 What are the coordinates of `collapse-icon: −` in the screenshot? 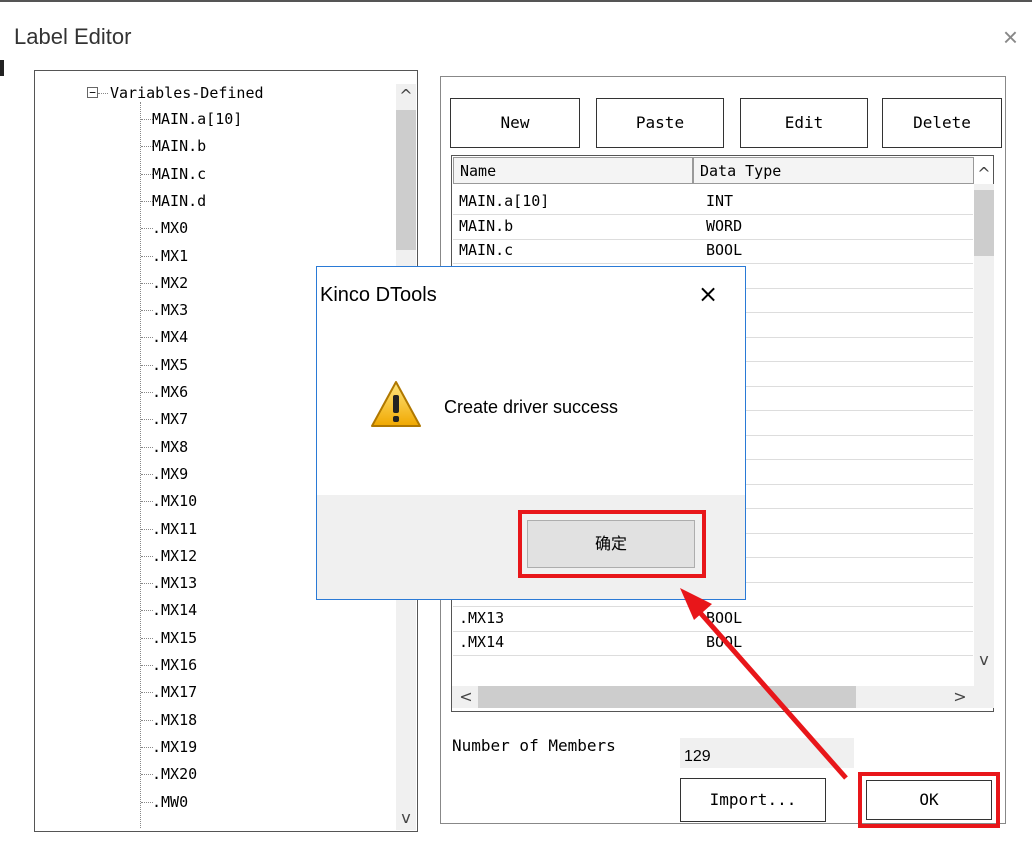 It's located at (92, 92).